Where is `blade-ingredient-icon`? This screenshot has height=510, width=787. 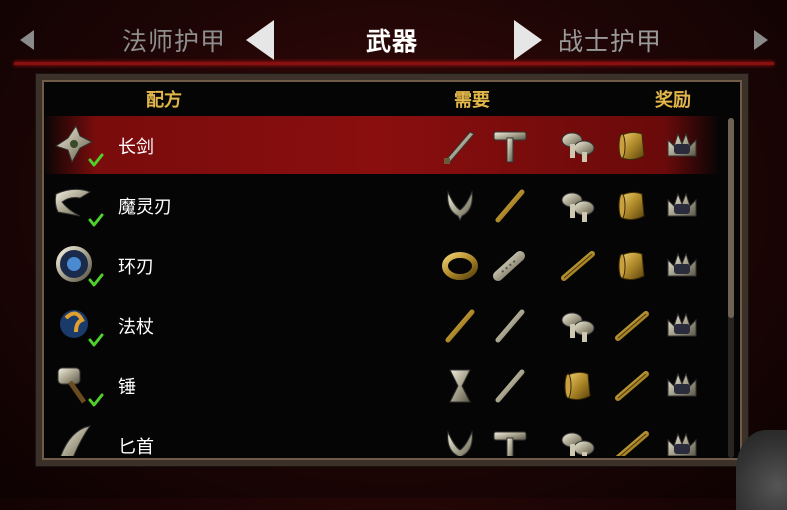 blade-ingredient-icon is located at coordinates (460, 146).